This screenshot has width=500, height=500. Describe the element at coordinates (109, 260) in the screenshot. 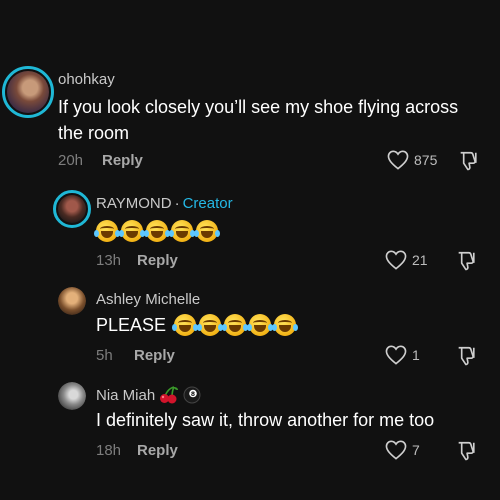

I see `comment-time: 13h` at that location.